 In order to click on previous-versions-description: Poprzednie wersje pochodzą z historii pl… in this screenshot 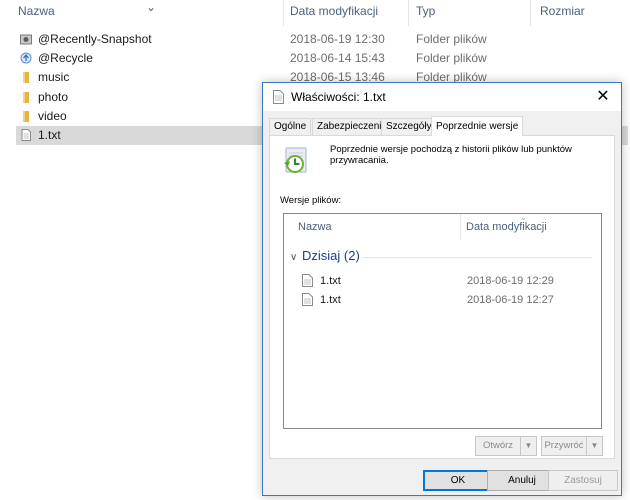, I will do `click(451, 155)`.